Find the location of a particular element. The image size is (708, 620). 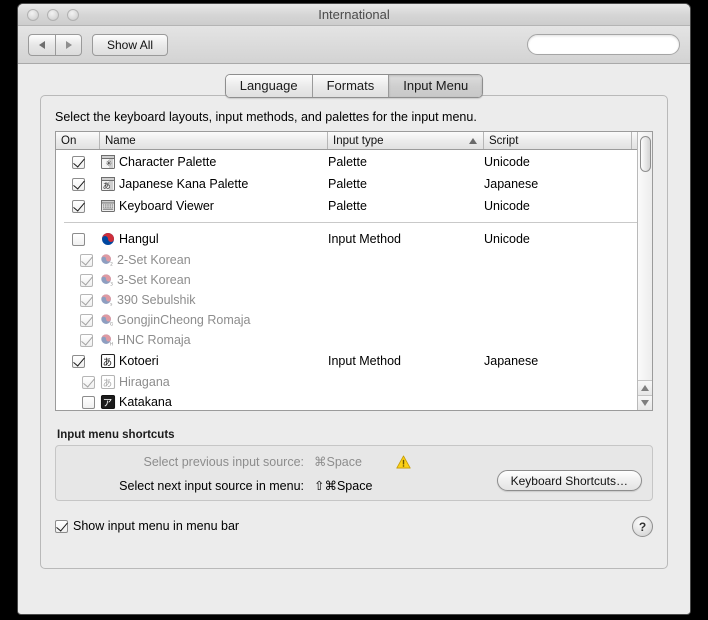

shortcut-row-previous: Select previous input source: ⌘Space is located at coordinates (354, 461).